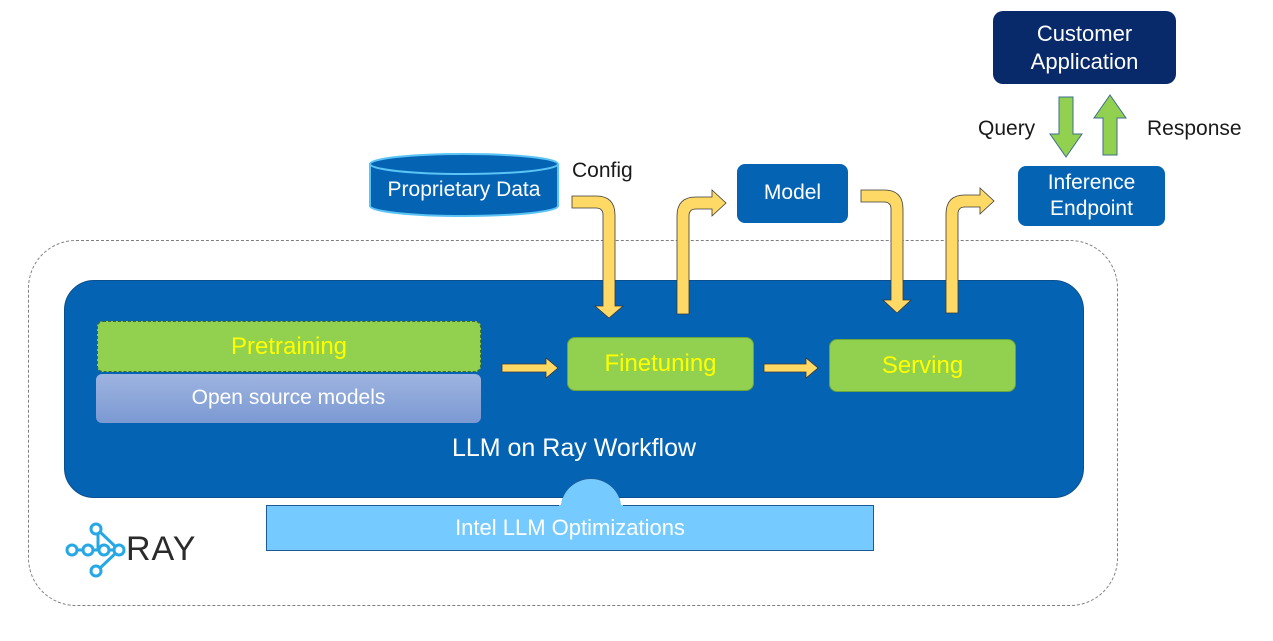 The image size is (1273, 641). Describe the element at coordinates (95, 550) in the screenshot. I see `ray-logo-icon` at that location.